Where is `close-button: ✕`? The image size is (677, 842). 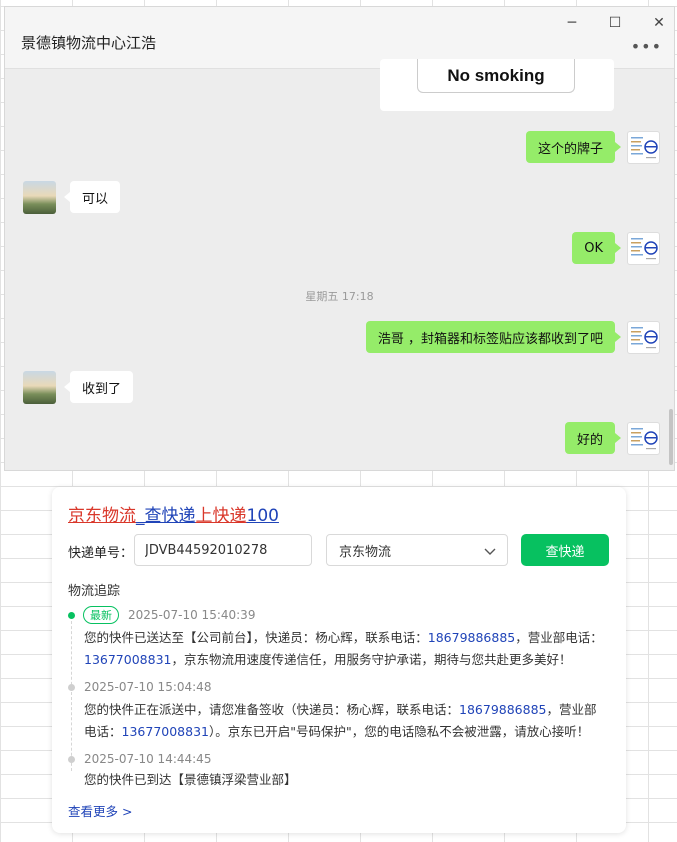
close-button: ✕ is located at coordinates (659, 23).